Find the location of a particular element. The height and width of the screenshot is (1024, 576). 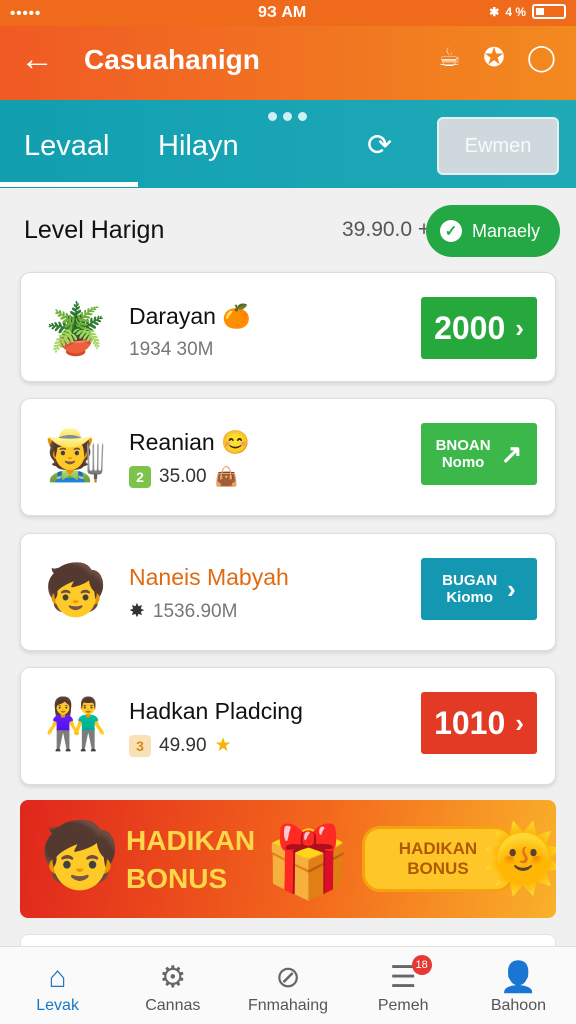

signal-indicator: ••••• is located at coordinates (26, 13).